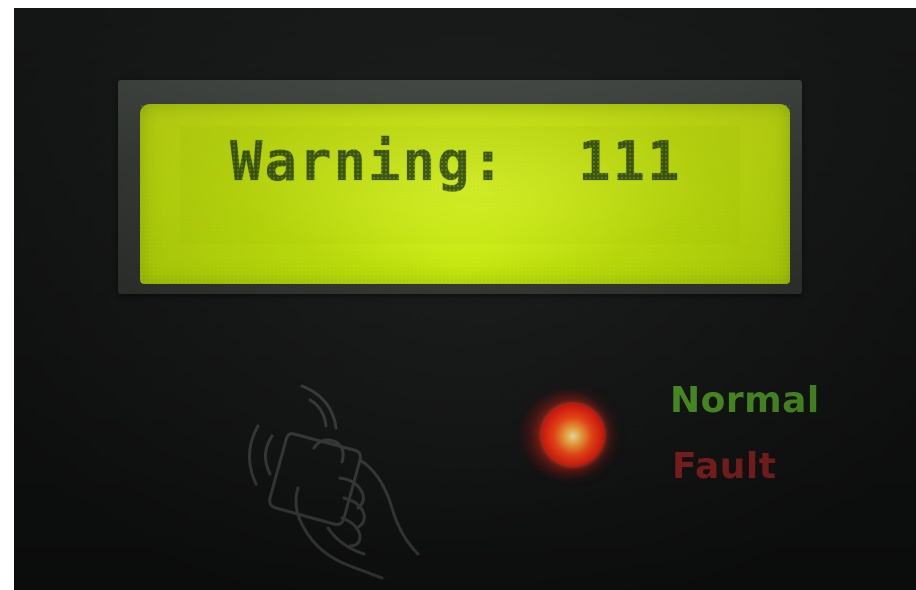 The width and height of the screenshot is (916, 590). What do you see at coordinates (334, 482) in the screenshot?
I see `rfid-card-icon` at bounding box center [334, 482].